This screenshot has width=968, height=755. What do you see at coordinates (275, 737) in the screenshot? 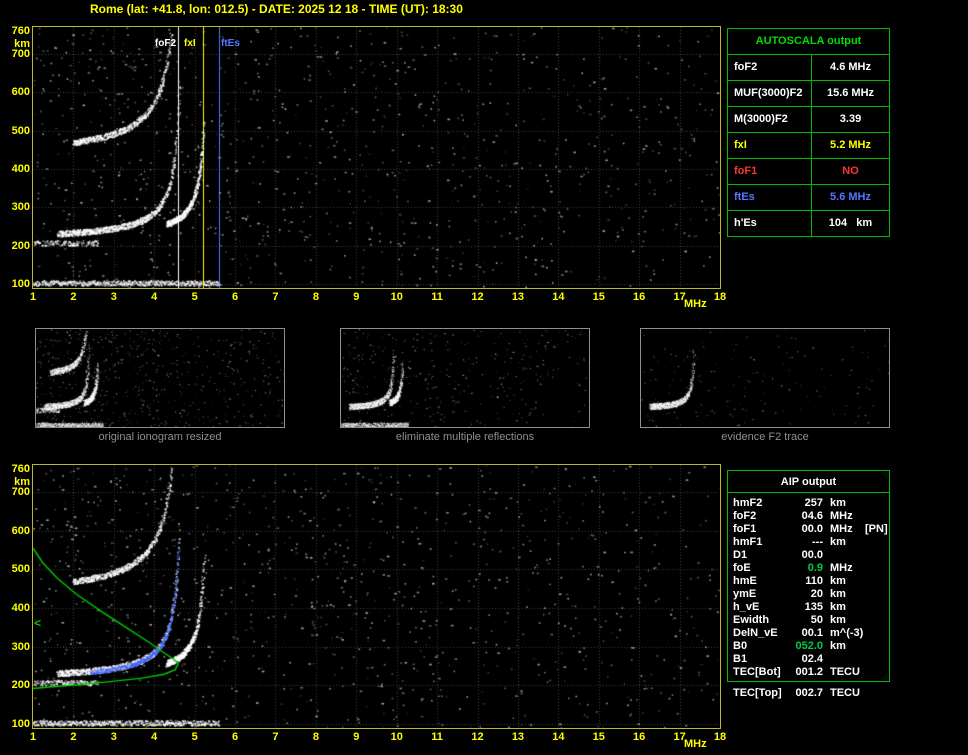
I see `profile-ionogram-xtick-7: 7` at bounding box center [275, 737].